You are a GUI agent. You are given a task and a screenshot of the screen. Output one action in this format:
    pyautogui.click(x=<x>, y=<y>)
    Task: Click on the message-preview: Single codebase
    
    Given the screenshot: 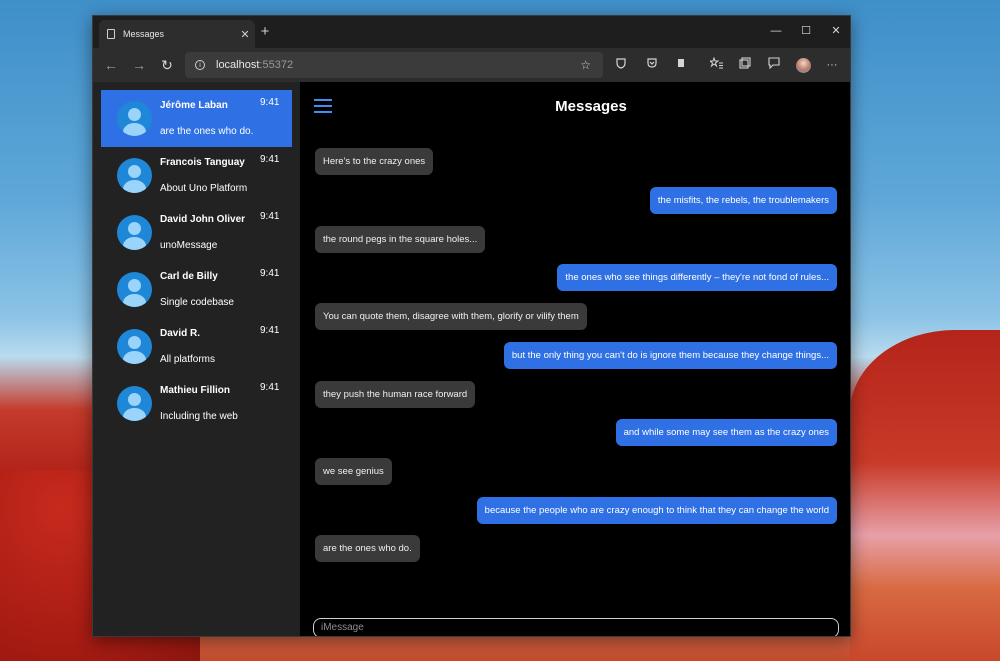 What is the action you would take?
    pyautogui.click(x=197, y=302)
    